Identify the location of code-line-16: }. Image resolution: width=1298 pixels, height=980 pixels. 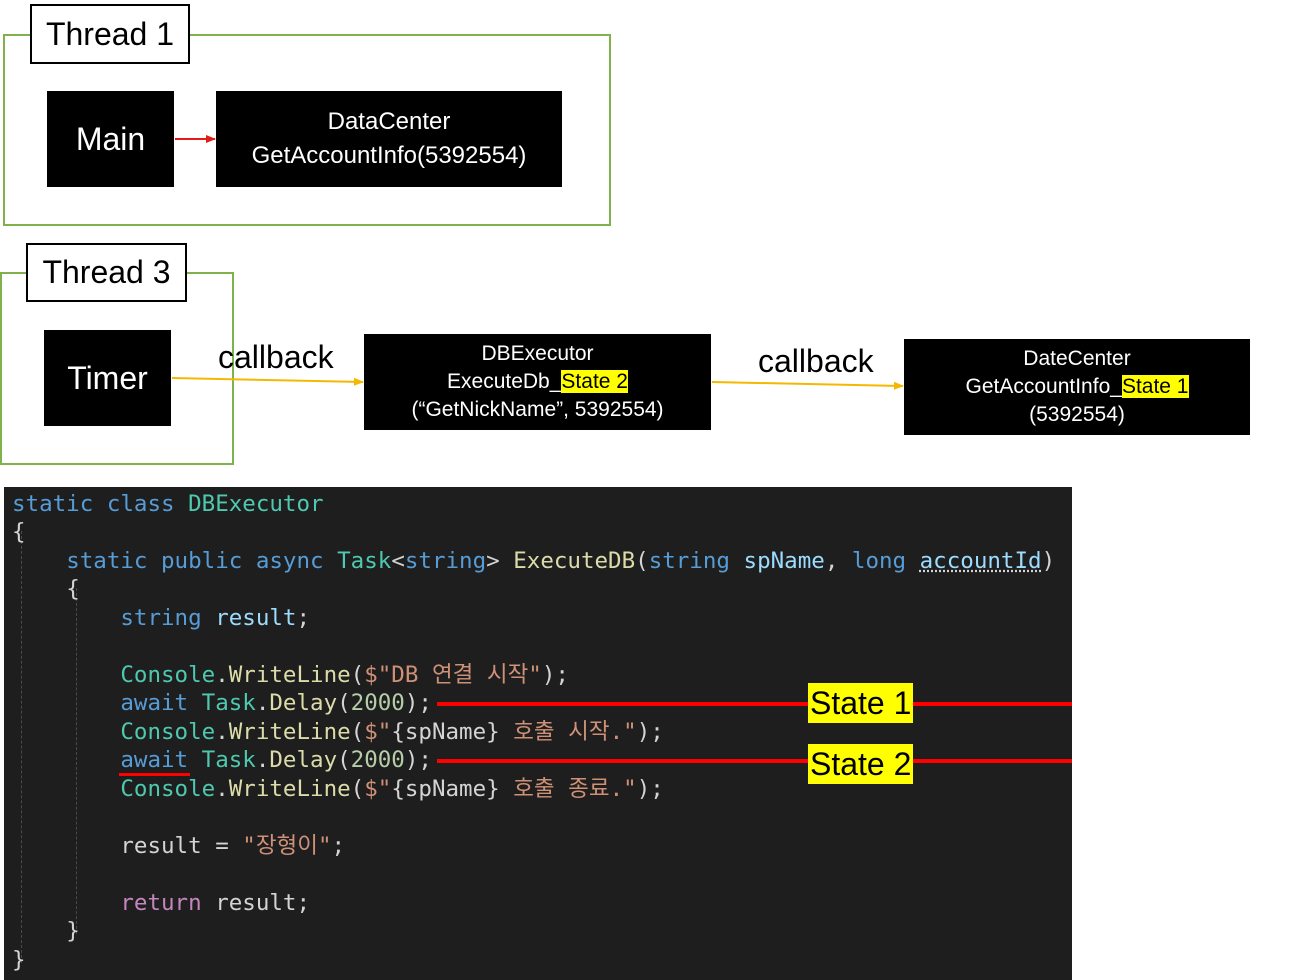
(73, 931).